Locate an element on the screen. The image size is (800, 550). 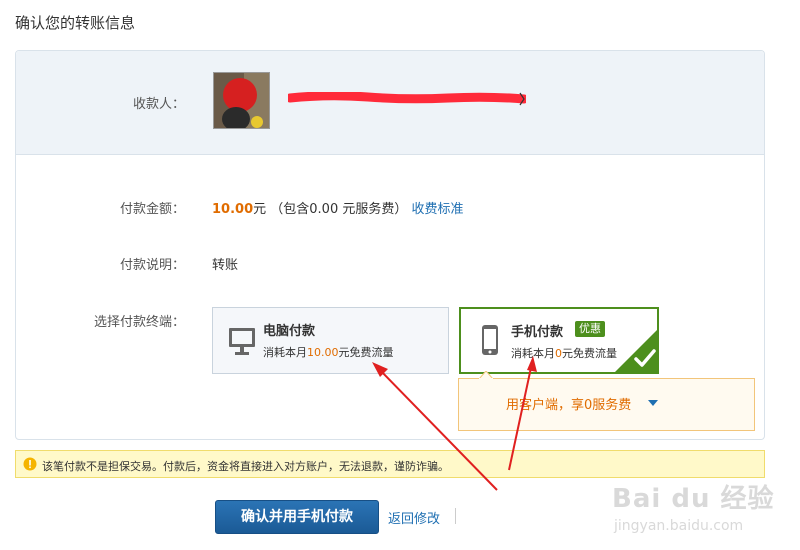
payee-label: 收款人： is located at coordinates (158, 104).